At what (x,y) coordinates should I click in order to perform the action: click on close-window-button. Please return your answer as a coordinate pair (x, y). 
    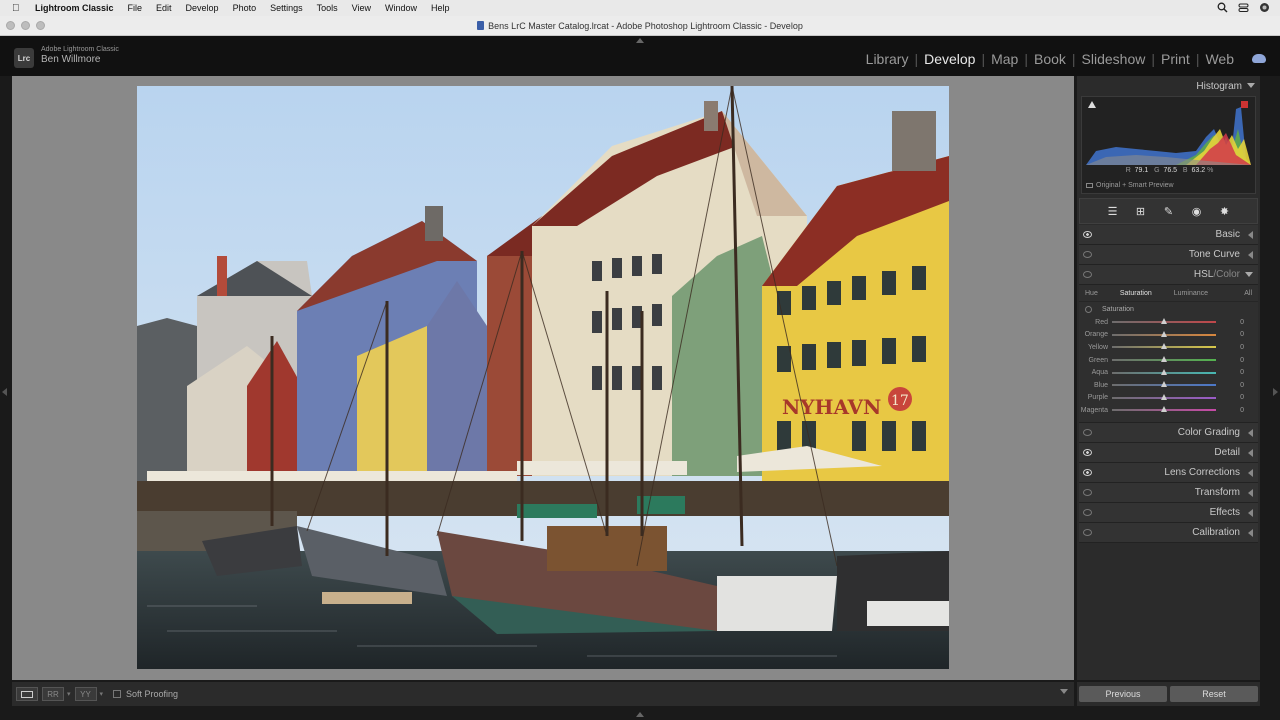
    Looking at the image, I should click on (10, 25).